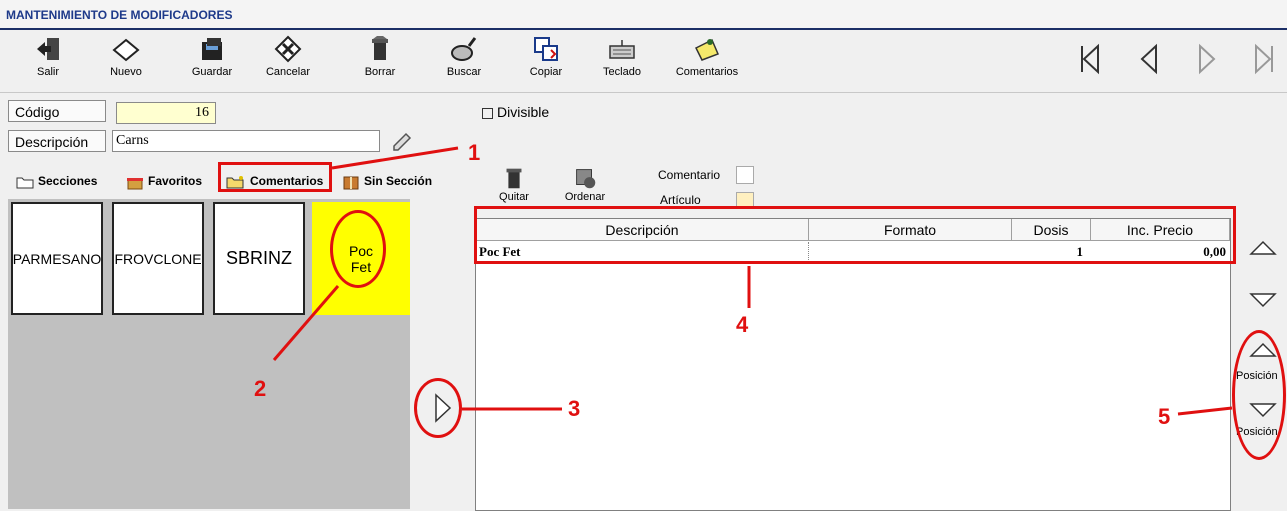 This screenshot has height=511, width=1287. I want to click on exit-door-icon, so click(48, 49).